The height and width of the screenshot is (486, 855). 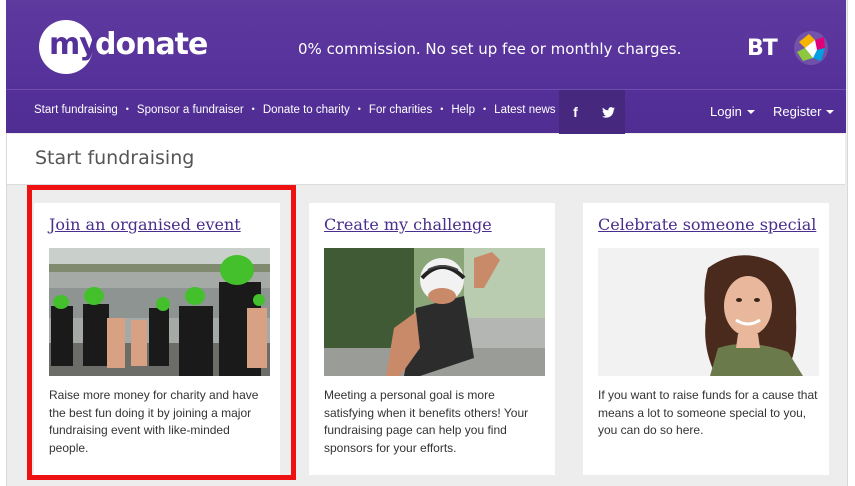 I want to click on card-title-link: Create my challenge, so click(x=408, y=224).